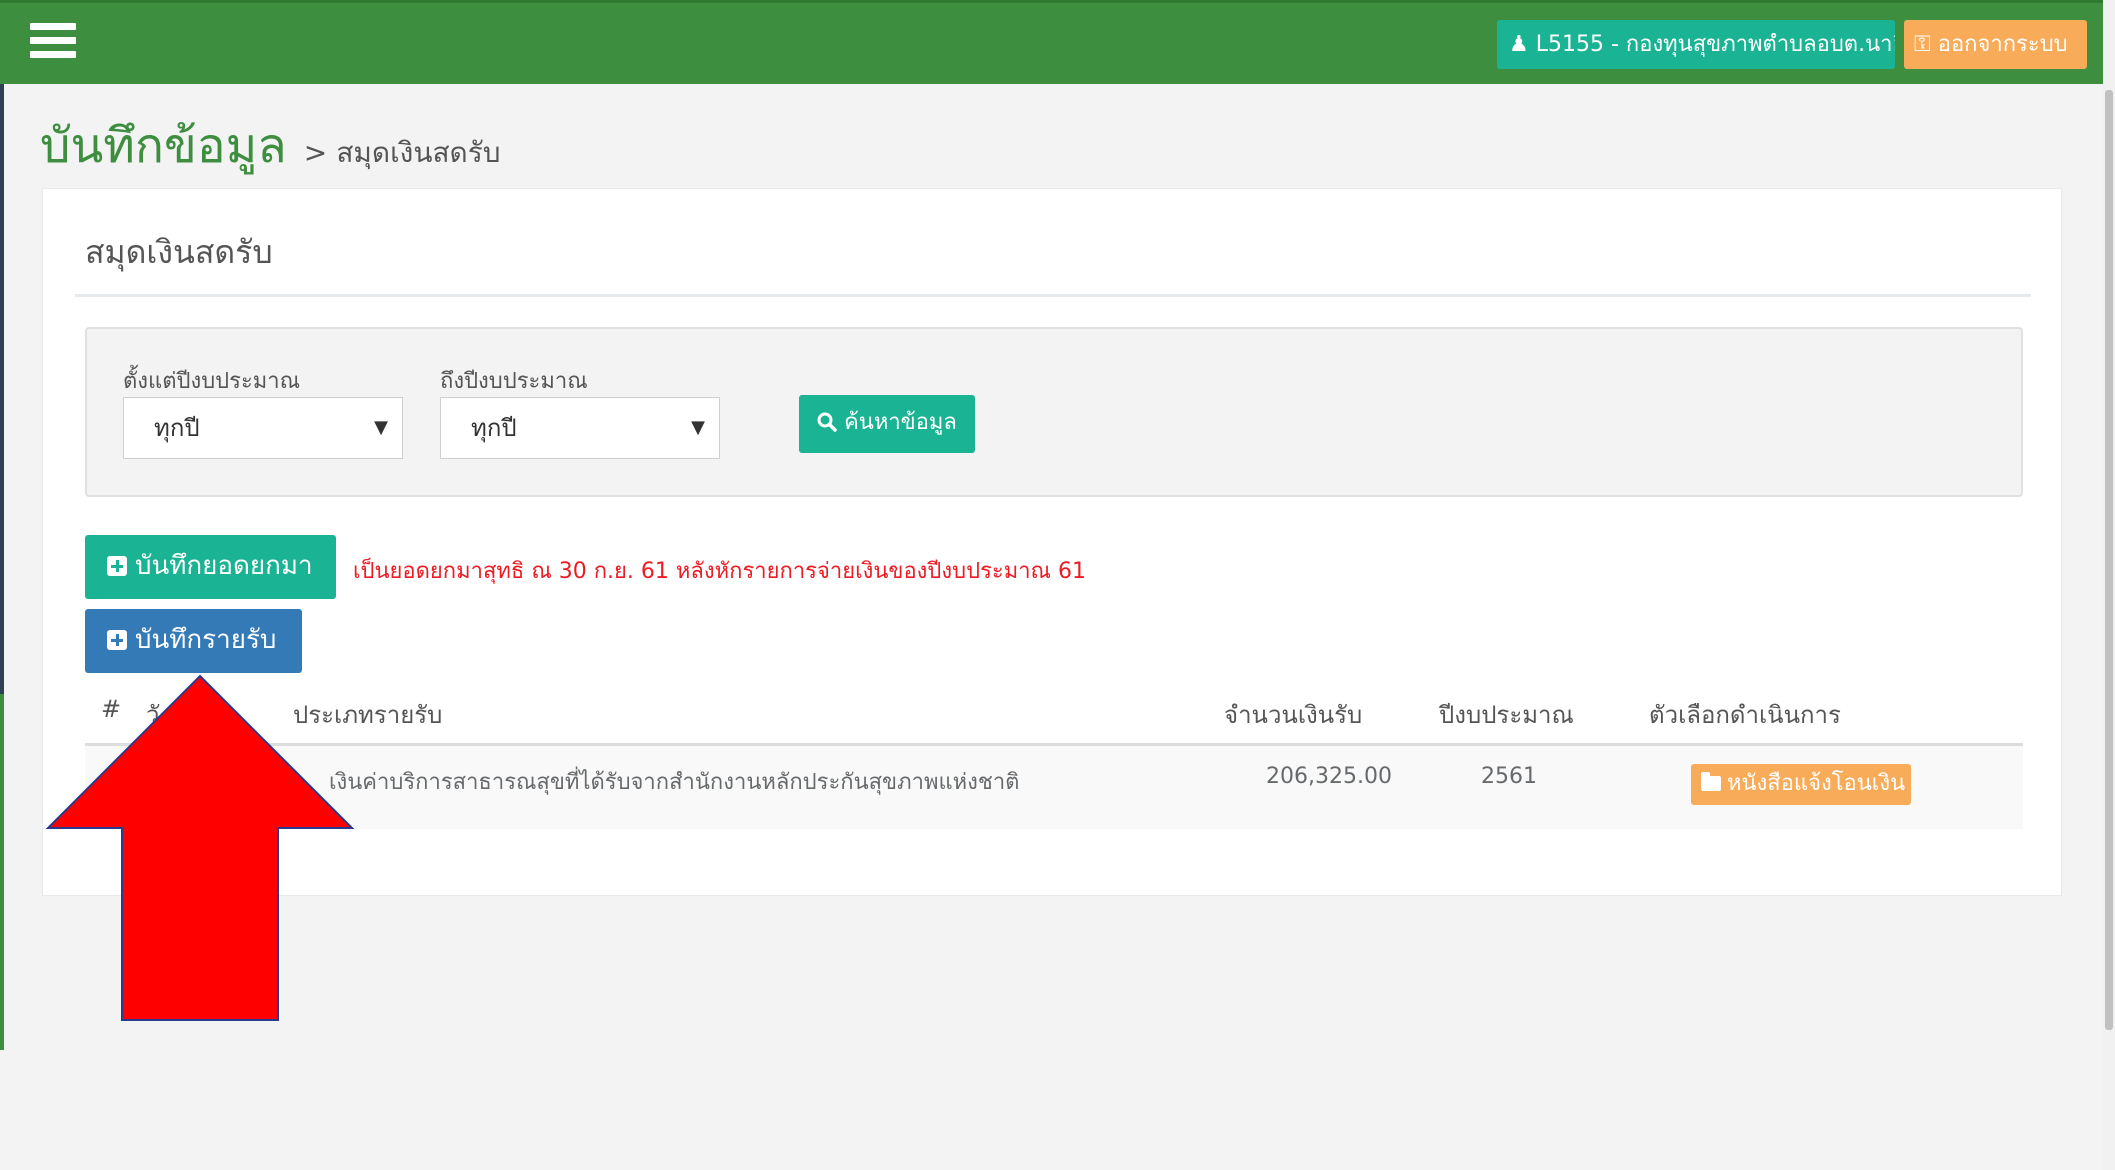 The image size is (2115, 1170). Describe the element at coordinates (153, 715) in the screenshot. I see `column-header-date: วั` at that location.